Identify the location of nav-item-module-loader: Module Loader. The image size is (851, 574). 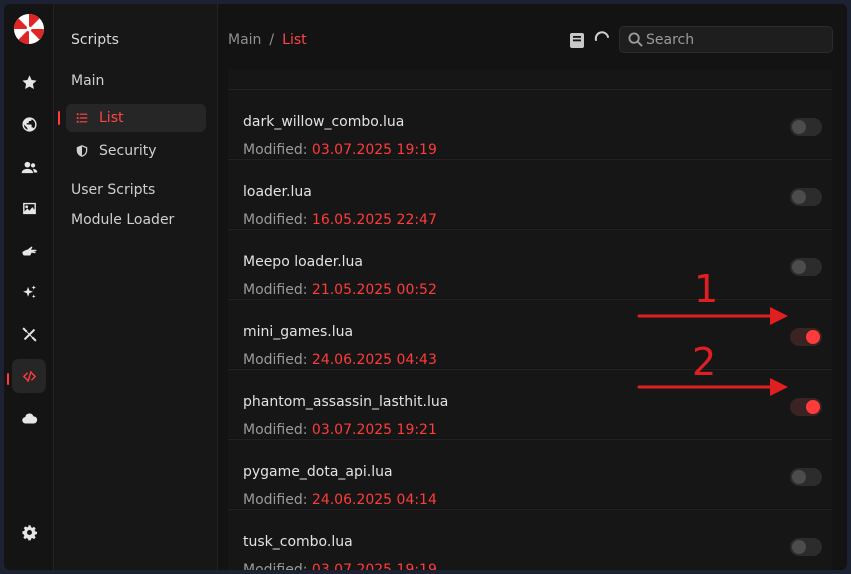
(122, 220).